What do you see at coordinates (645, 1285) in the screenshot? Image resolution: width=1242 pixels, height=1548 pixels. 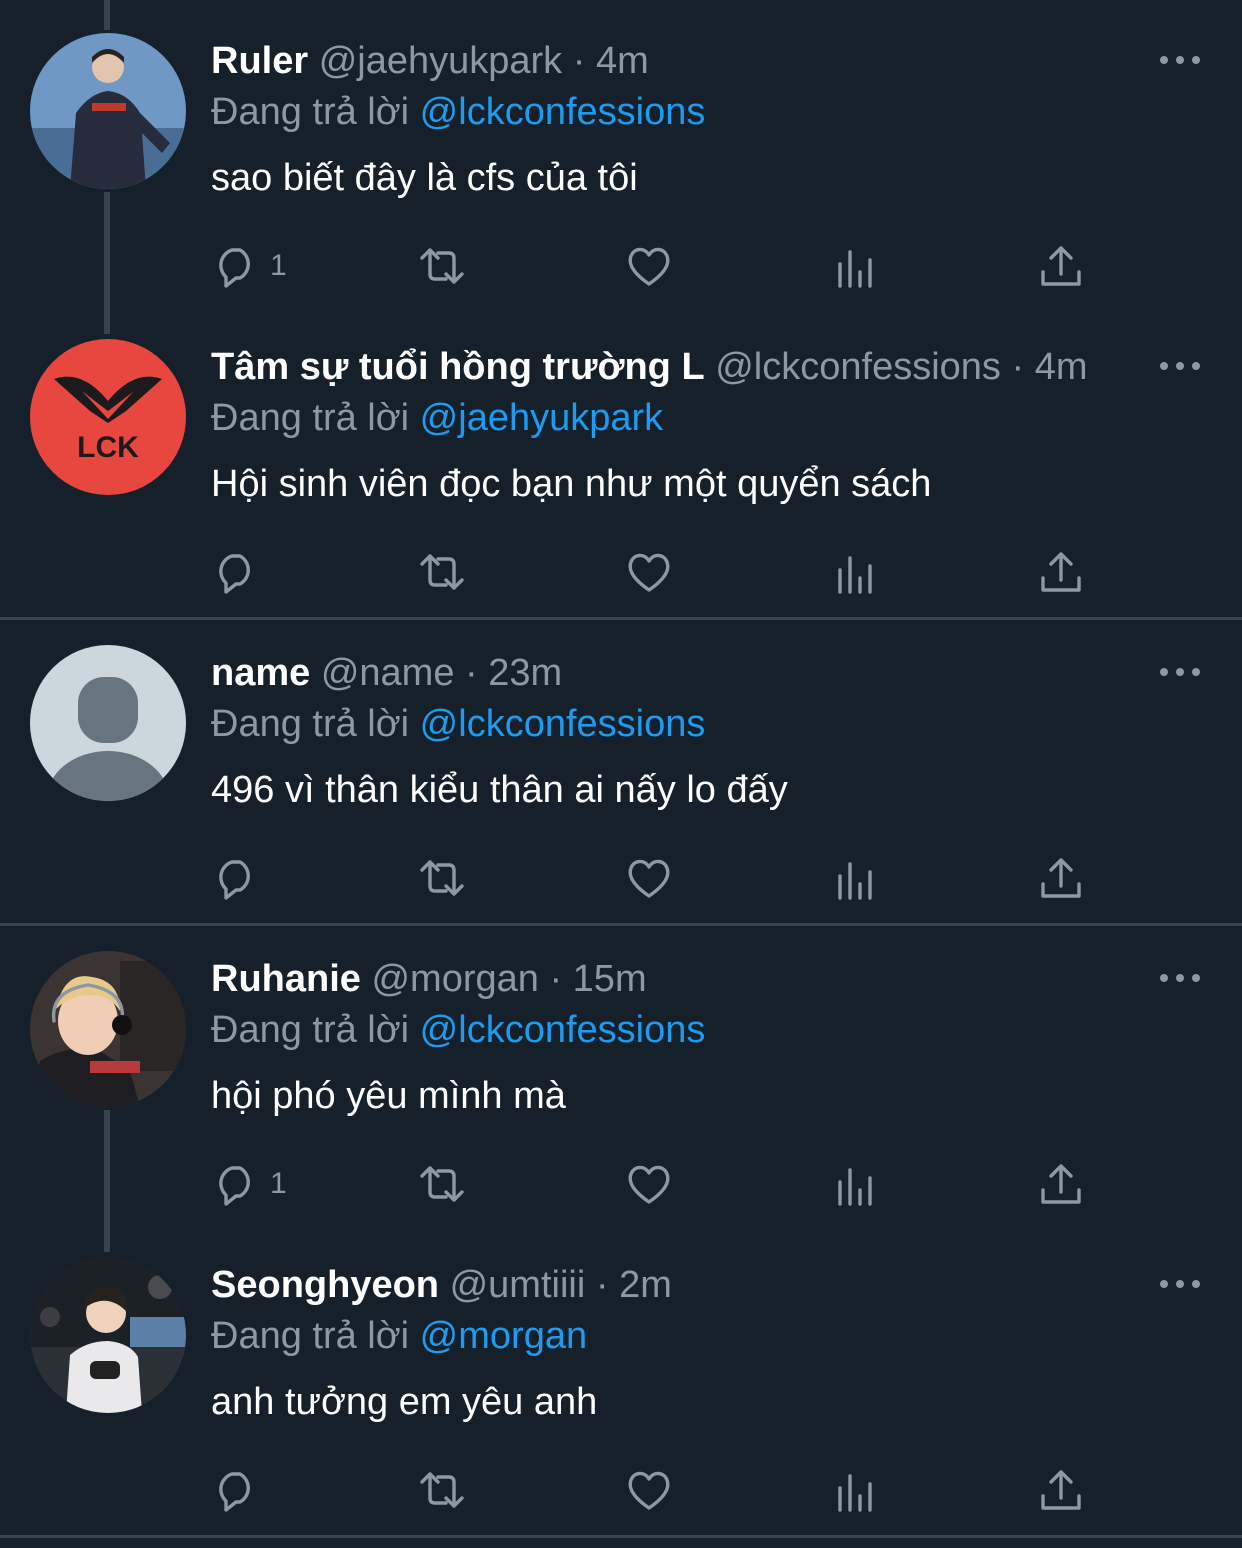 I see `timestamp: 2m` at bounding box center [645, 1285].